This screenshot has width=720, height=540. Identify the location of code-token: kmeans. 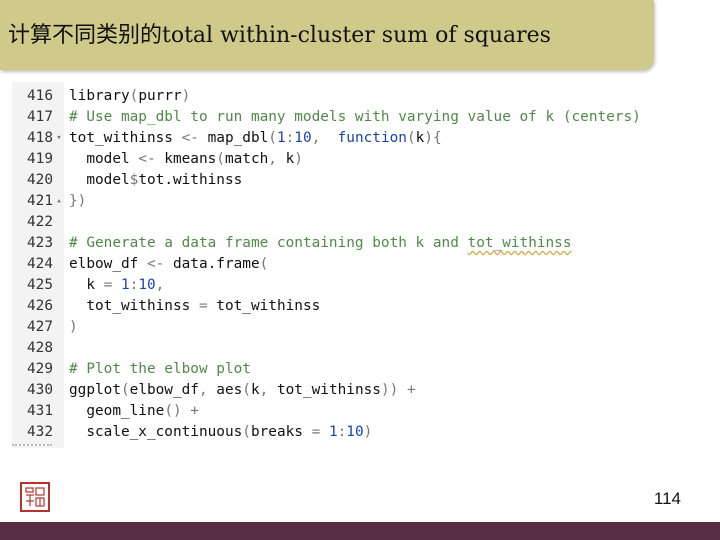
(186, 159).